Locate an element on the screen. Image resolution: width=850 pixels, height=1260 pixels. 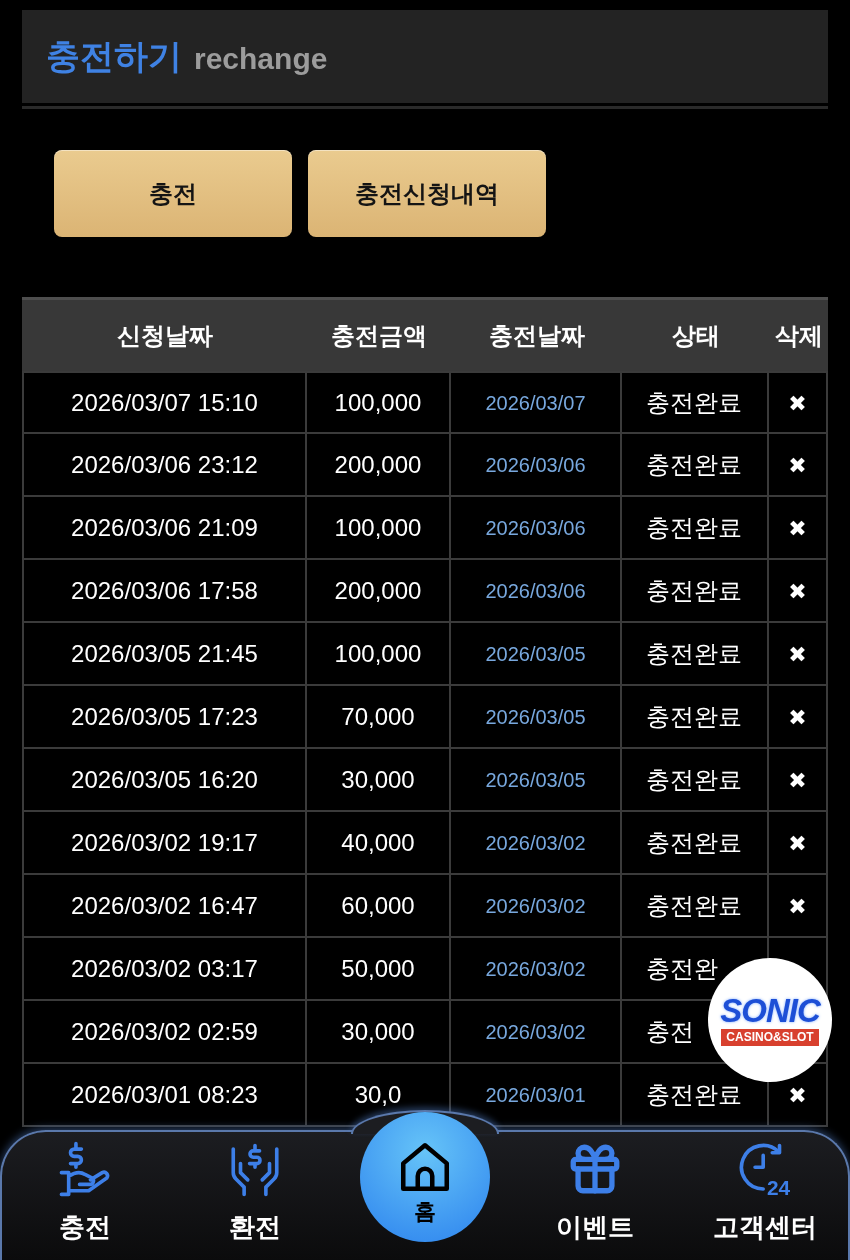
column-header: 충전금액 is located at coordinates (379, 334).